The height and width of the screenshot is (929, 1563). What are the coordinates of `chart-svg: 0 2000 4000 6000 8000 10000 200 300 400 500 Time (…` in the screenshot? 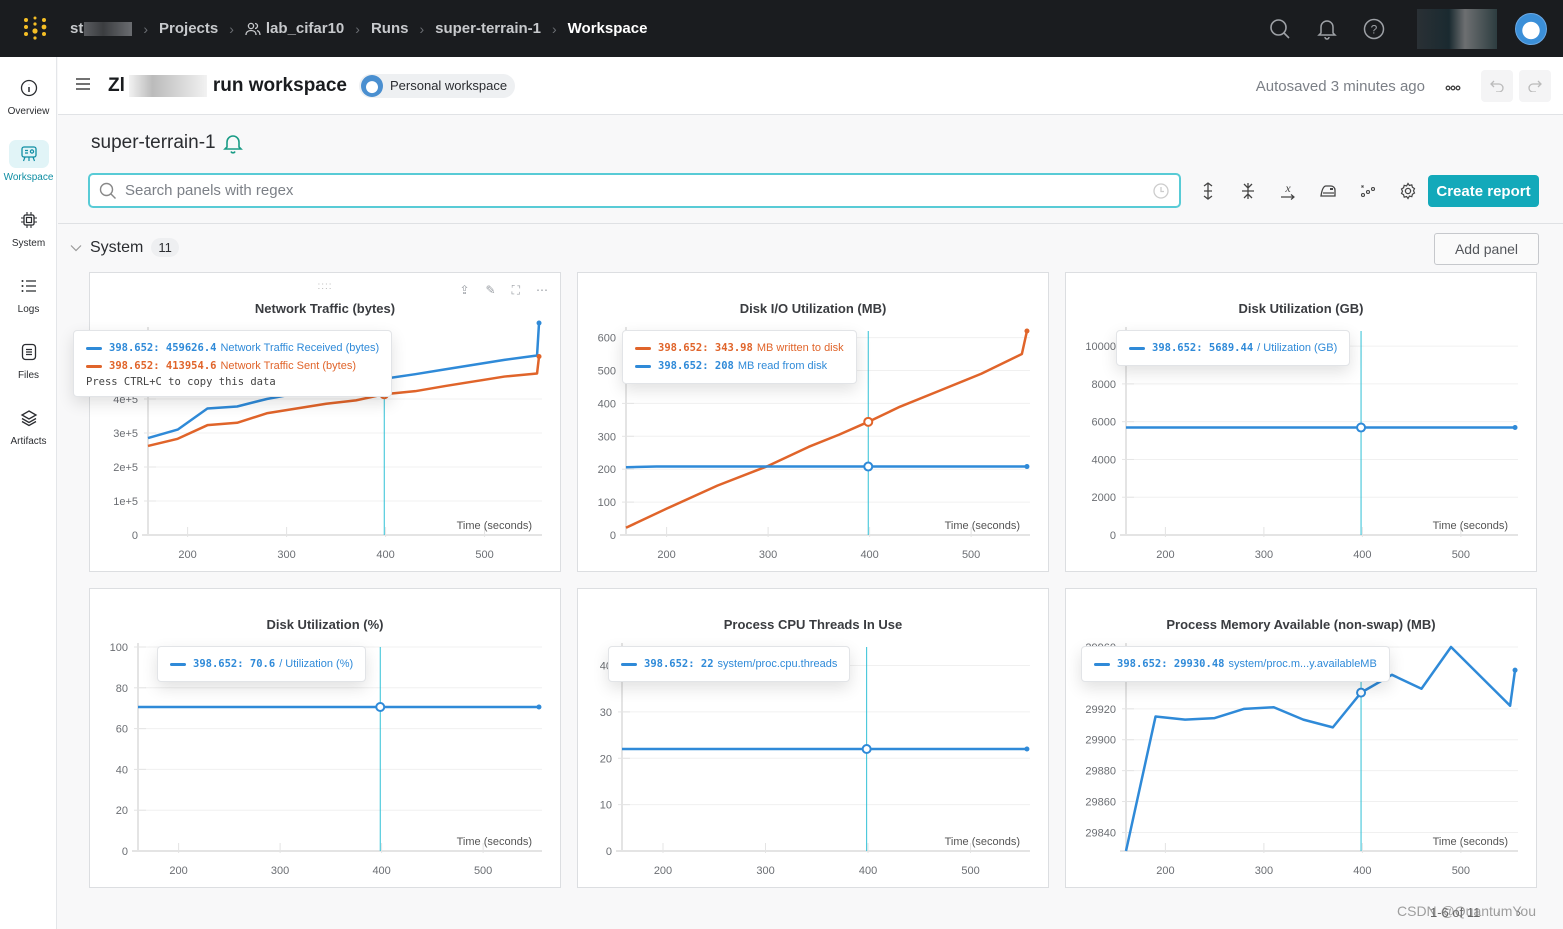 It's located at (1301, 444).